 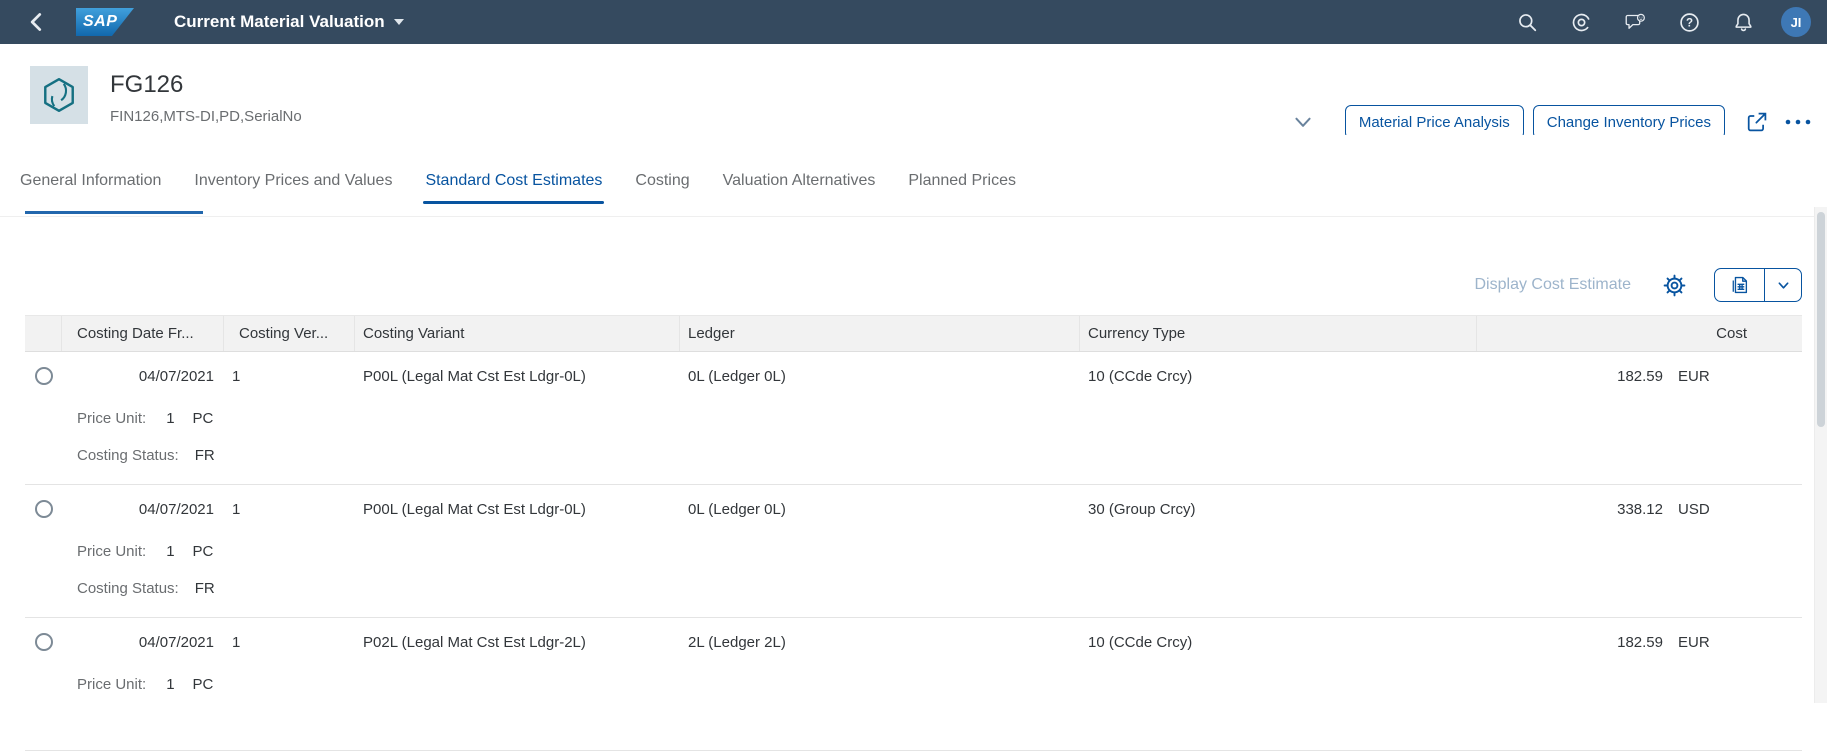 I want to click on costing-variant-cell: P02L (Legal Mat Cst Est Ldgr-2L), so click(x=474, y=642).